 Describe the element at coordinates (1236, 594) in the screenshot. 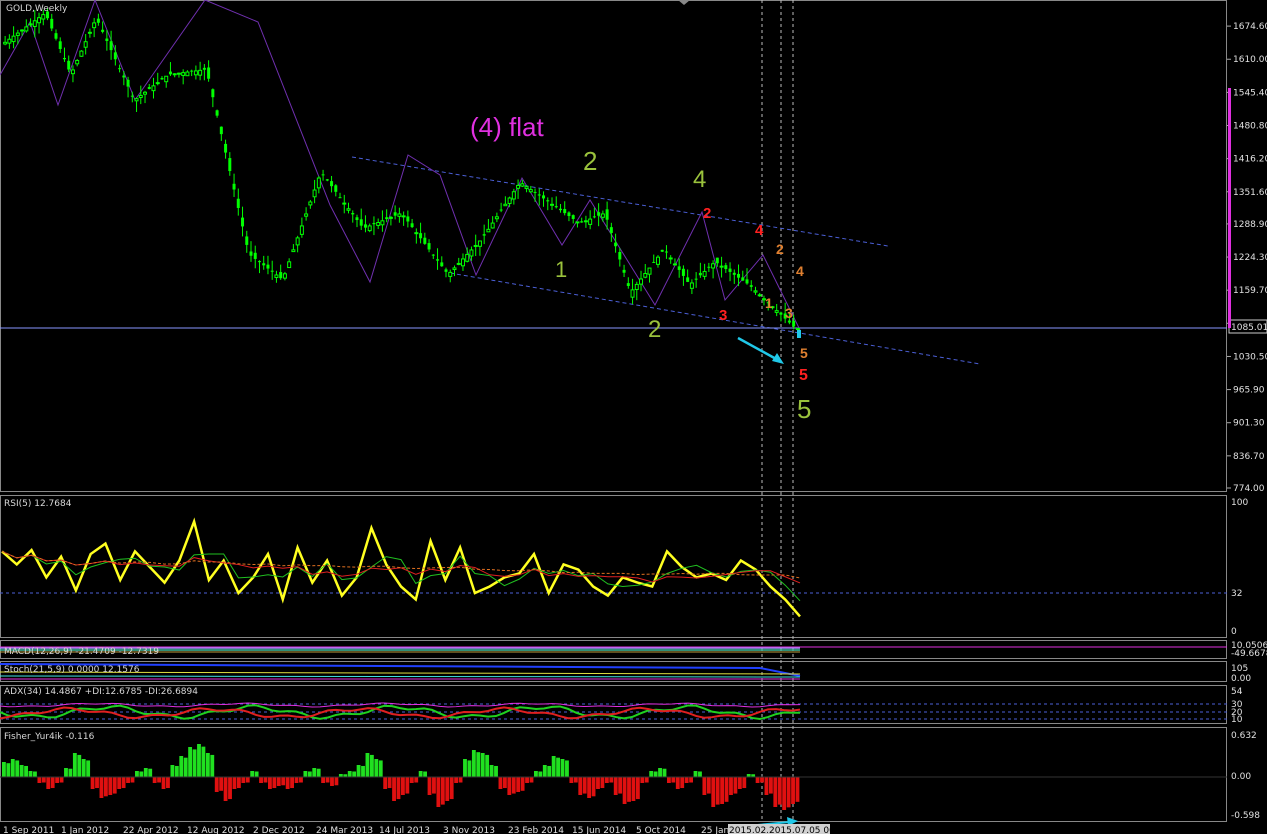

I see `rsi-tick-32: 32` at that location.